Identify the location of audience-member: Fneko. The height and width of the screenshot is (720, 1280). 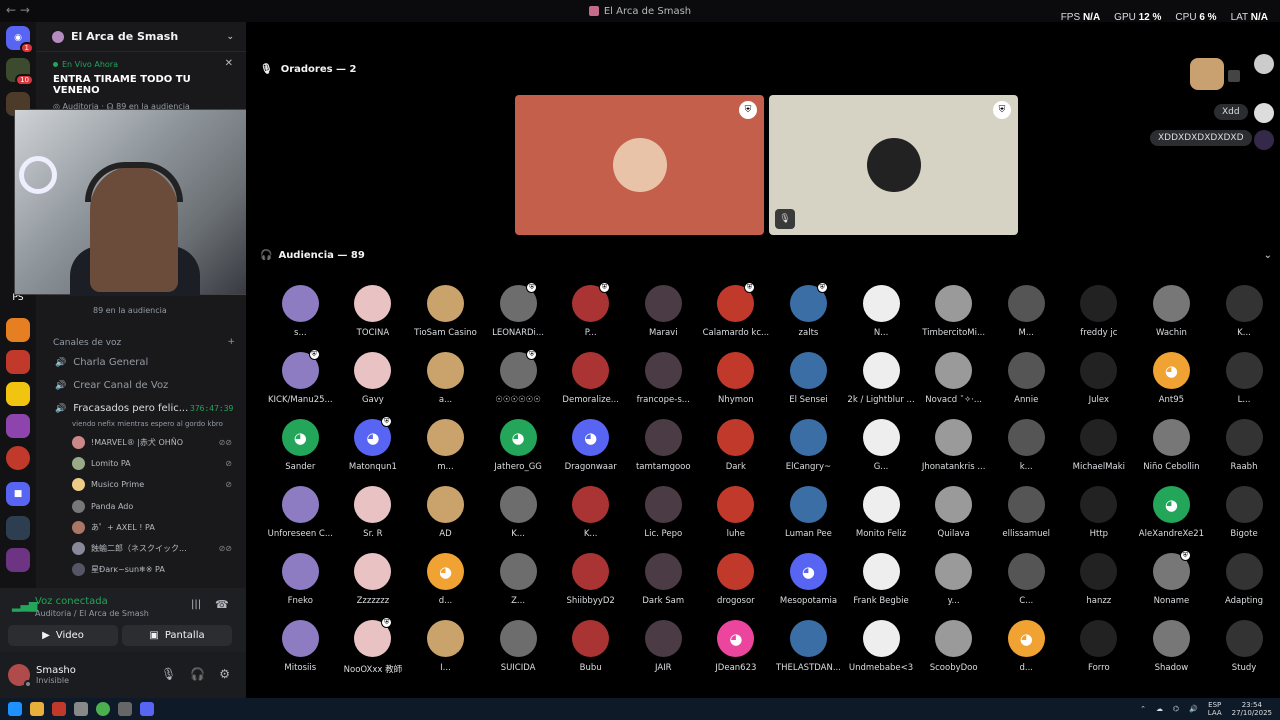
(300, 580).